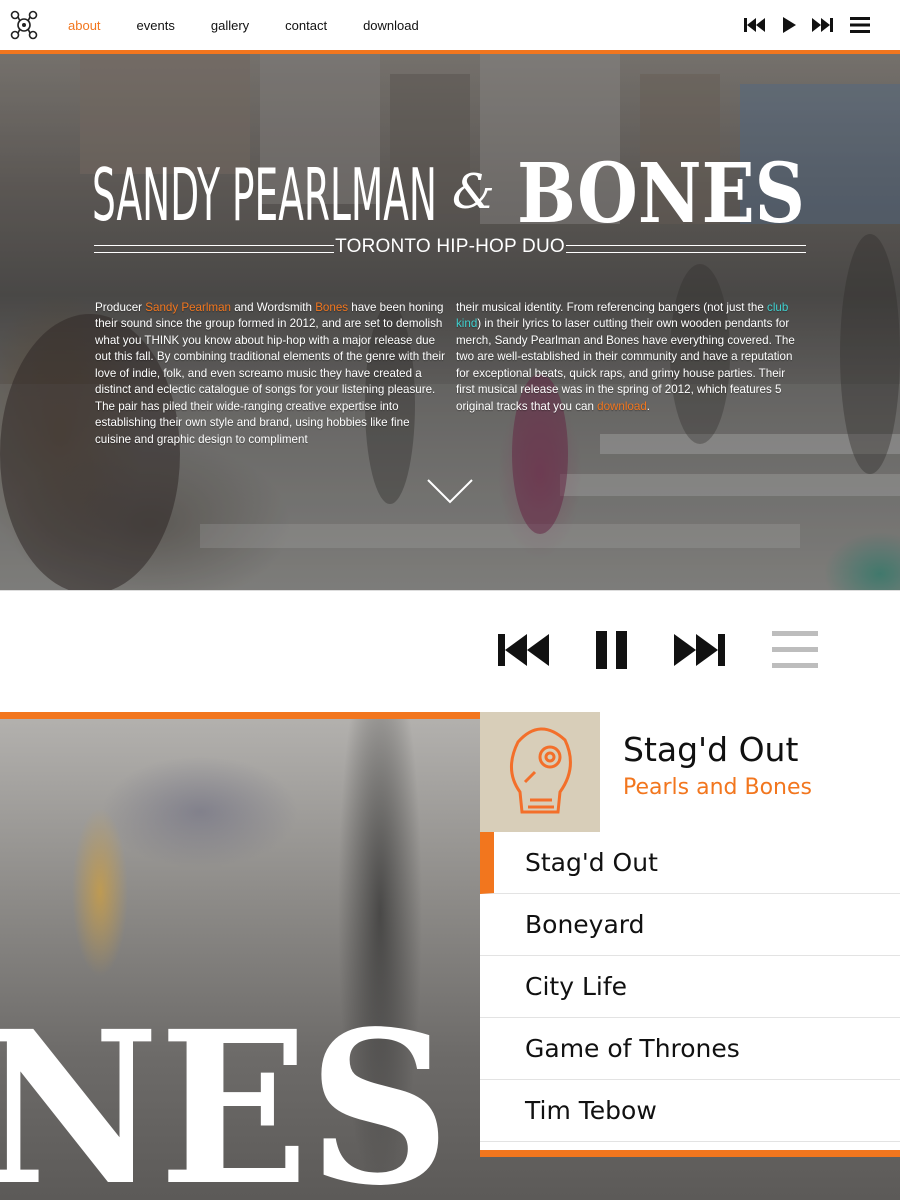 The image size is (900, 1200). I want to click on track-item: Boneyard, so click(690, 925).